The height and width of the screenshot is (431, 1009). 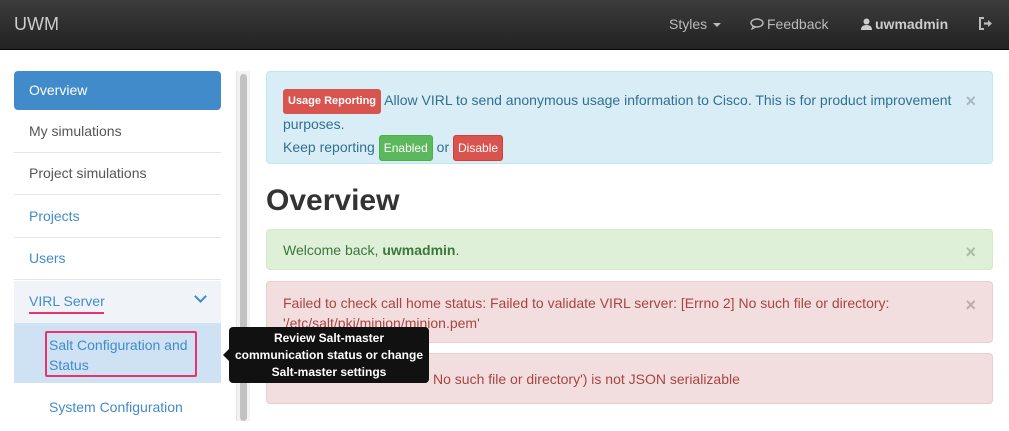 I want to click on welcome-prefix: Welcome back,, so click(x=331, y=250).